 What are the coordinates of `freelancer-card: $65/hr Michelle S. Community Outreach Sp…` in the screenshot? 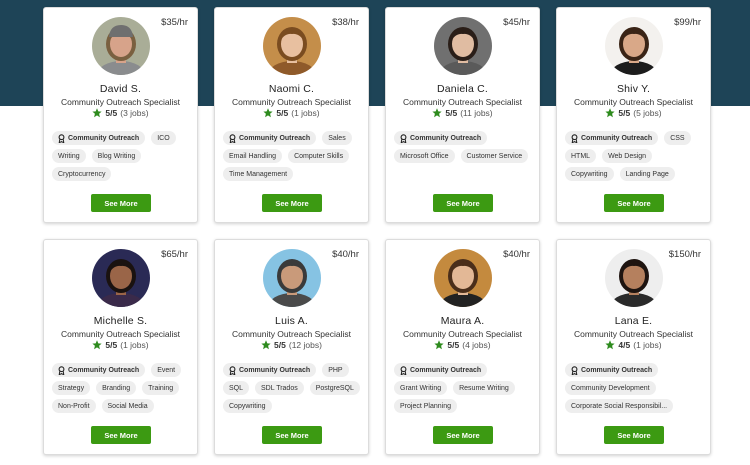 It's located at (120, 347).